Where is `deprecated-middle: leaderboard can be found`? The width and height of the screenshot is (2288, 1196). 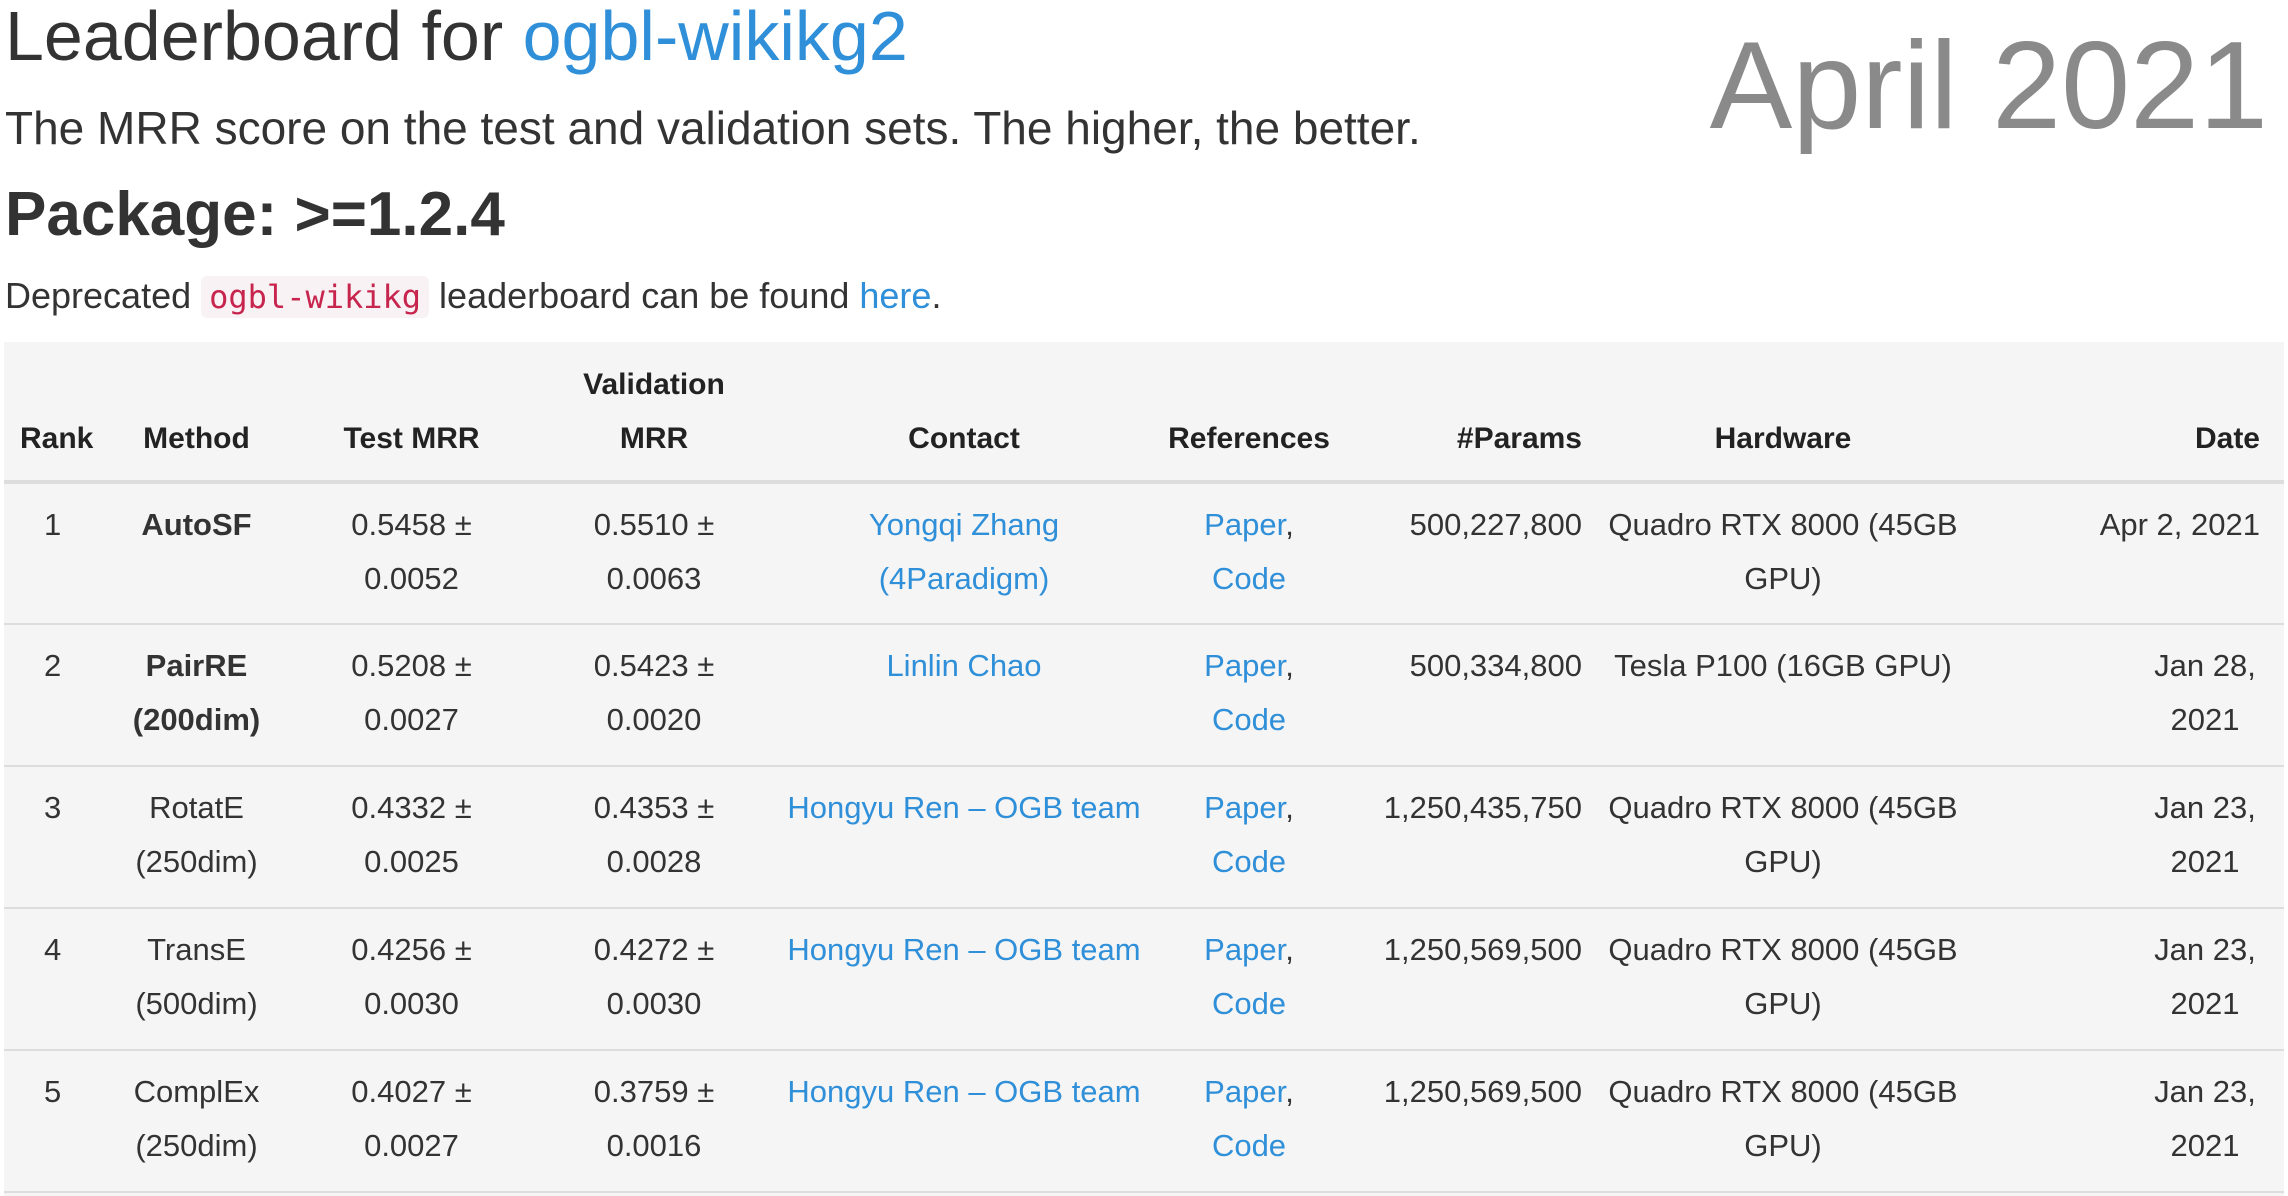
deprecated-middle: leaderboard can be found is located at coordinates (644, 295).